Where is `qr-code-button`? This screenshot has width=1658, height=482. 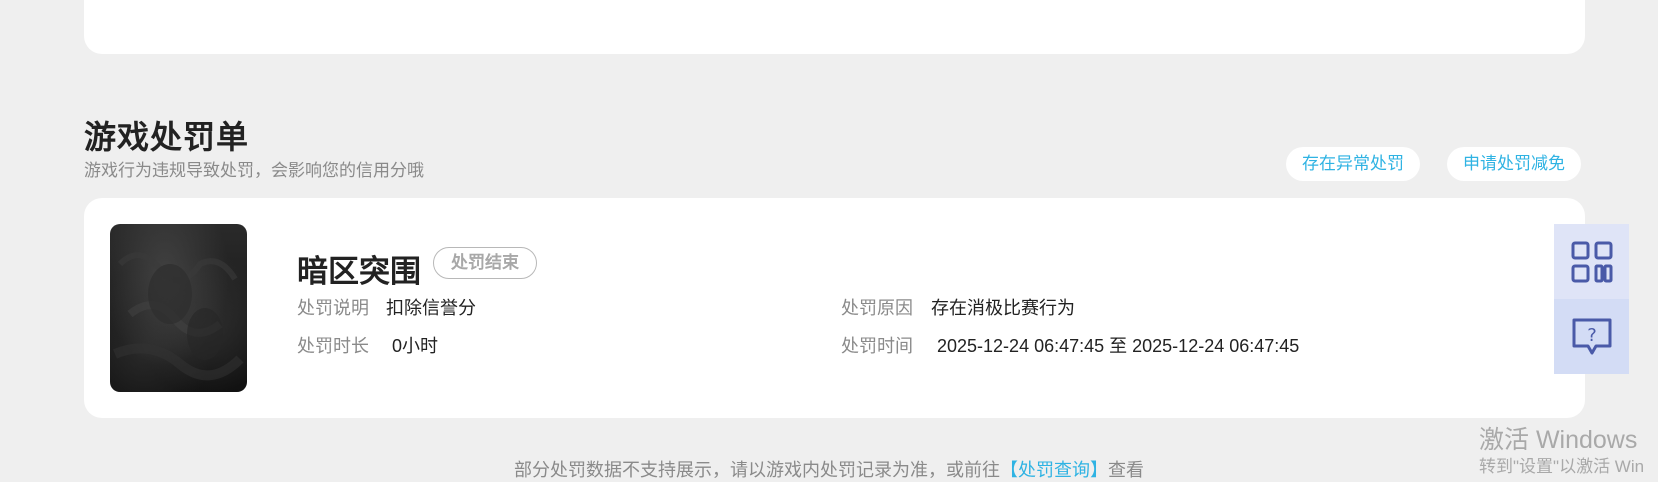
qr-code-button is located at coordinates (1591, 261).